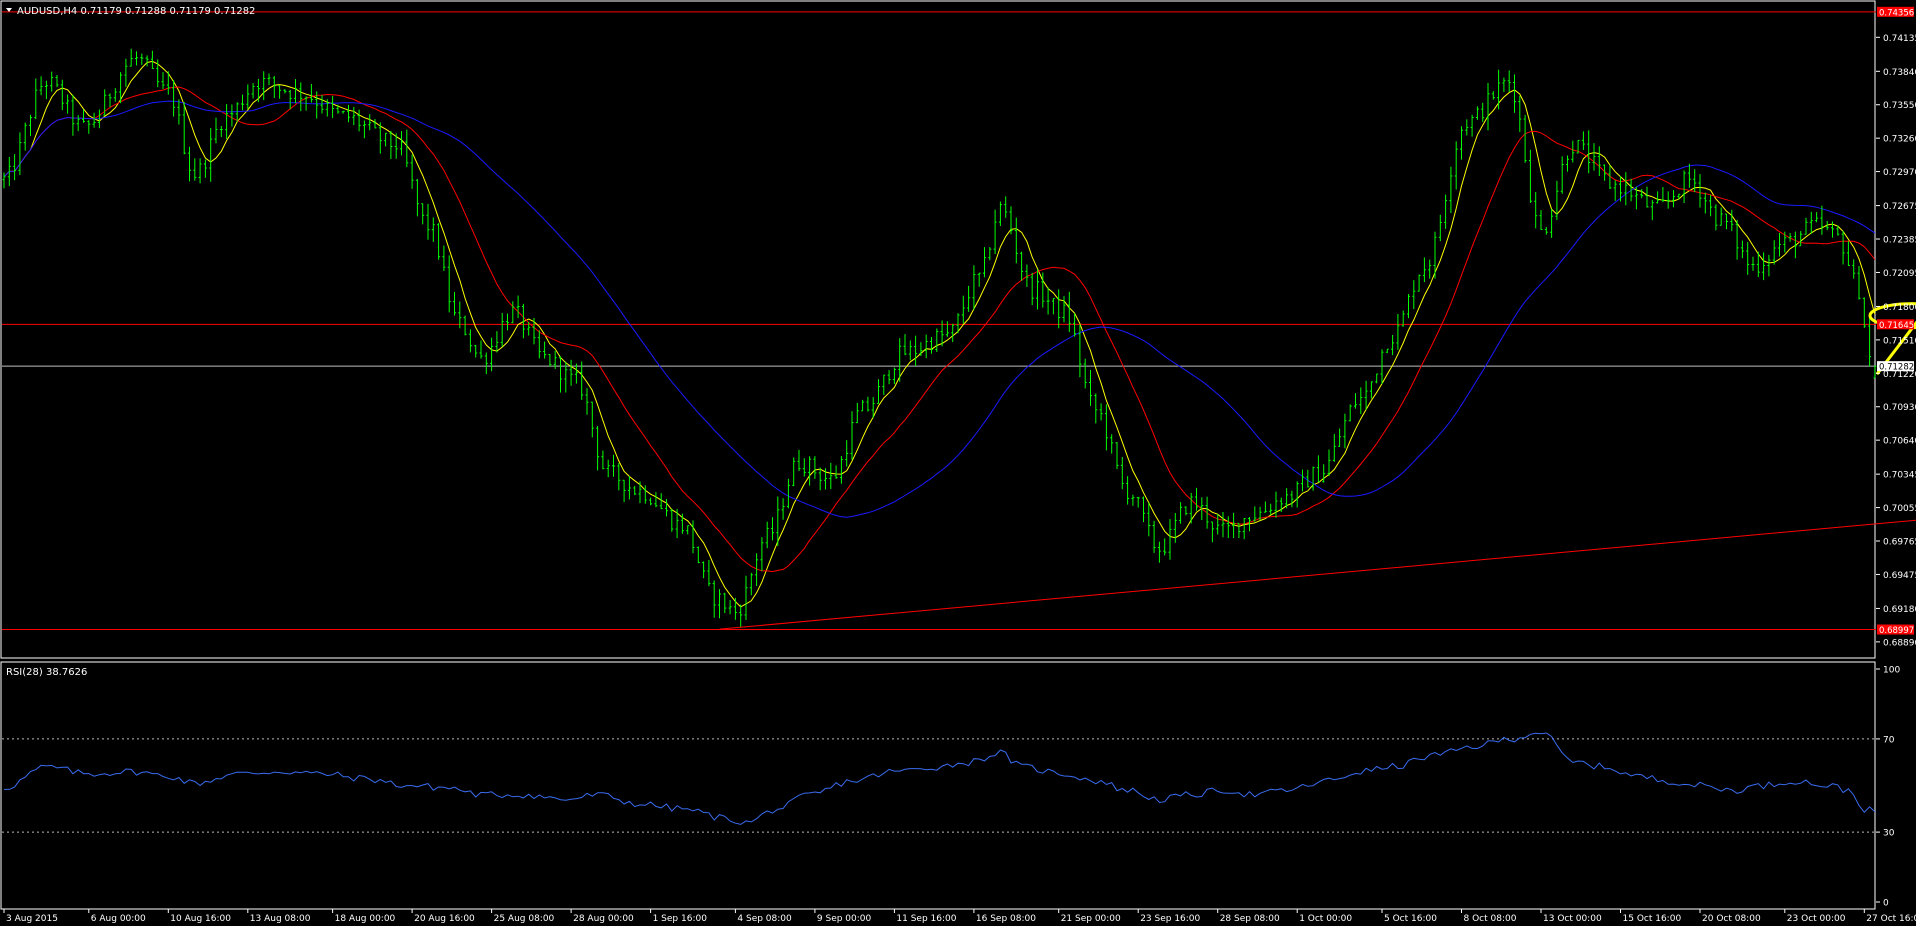  I want to click on time-tick-label: 4 Sep 08:00, so click(764, 919).